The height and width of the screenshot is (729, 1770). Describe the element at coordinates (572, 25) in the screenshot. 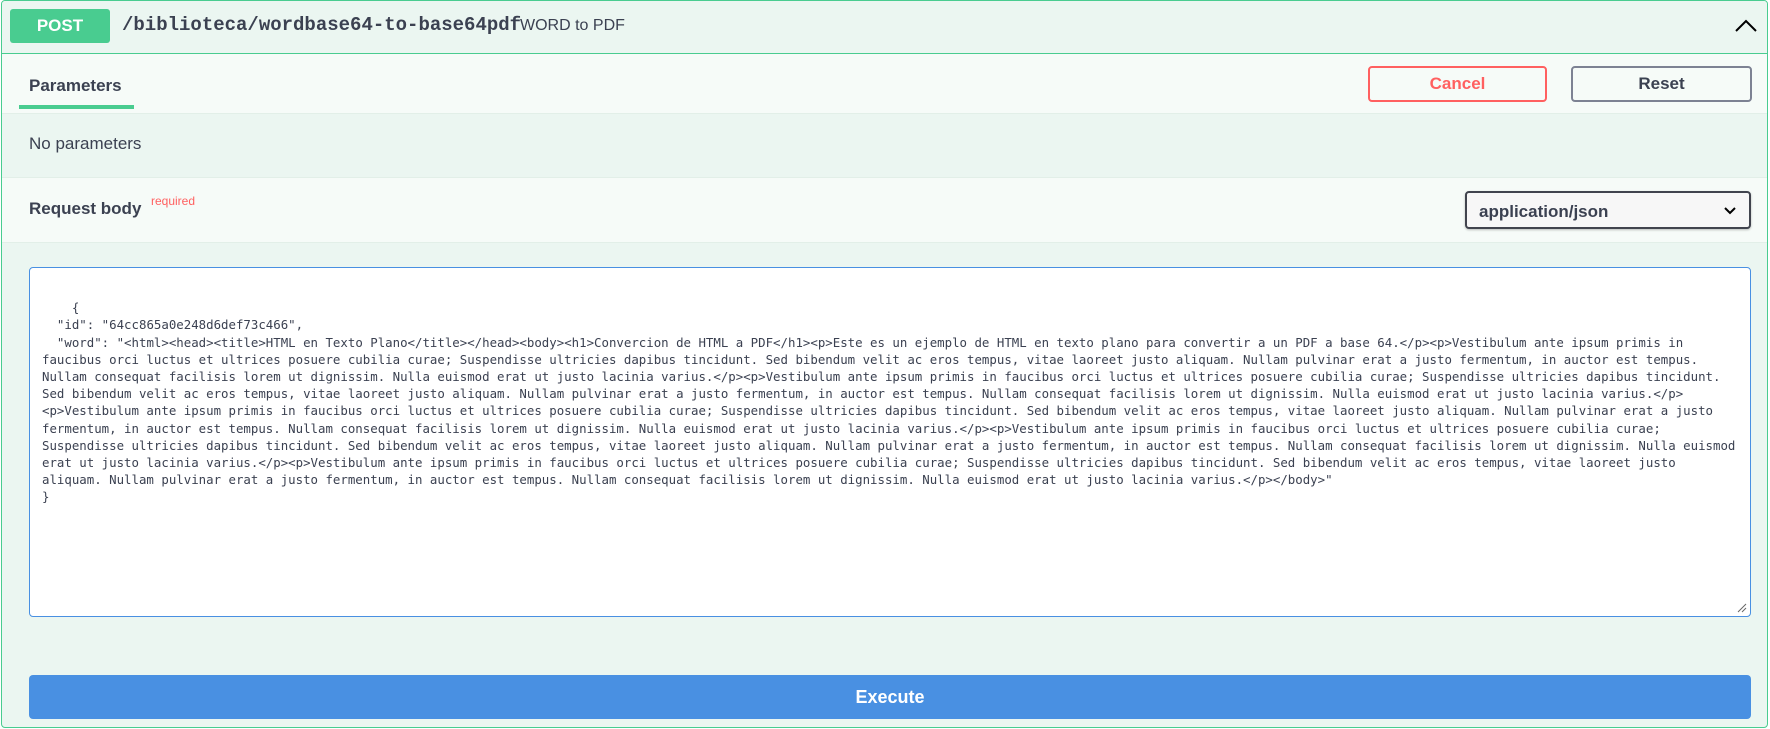

I see `operation-description: WORD to PDF` at that location.